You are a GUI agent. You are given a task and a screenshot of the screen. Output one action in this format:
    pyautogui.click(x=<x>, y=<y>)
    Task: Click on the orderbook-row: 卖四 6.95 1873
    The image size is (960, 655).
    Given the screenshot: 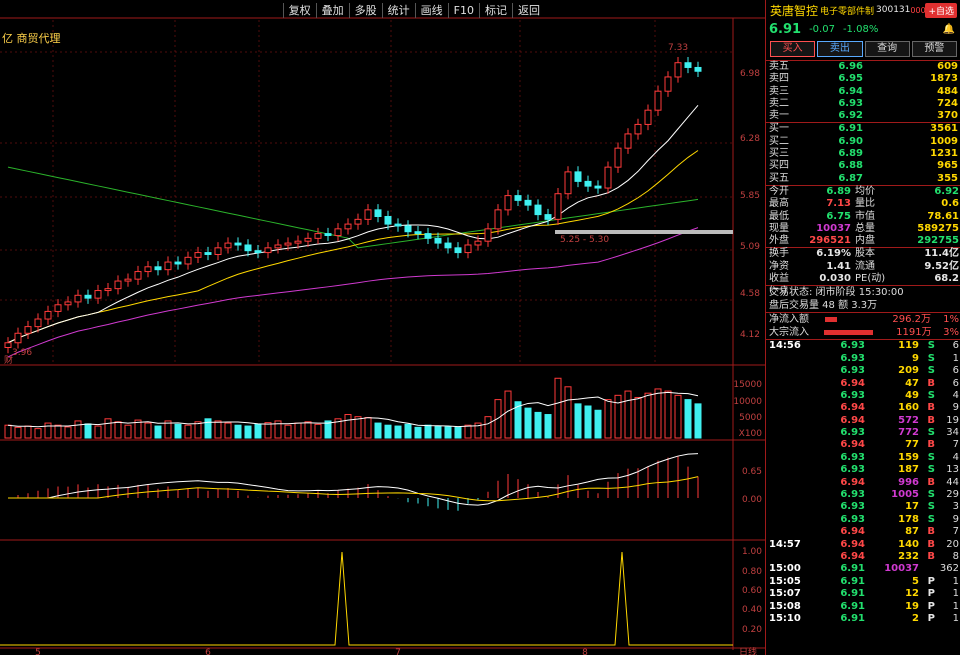 What is the action you would take?
    pyautogui.click(x=863, y=79)
    